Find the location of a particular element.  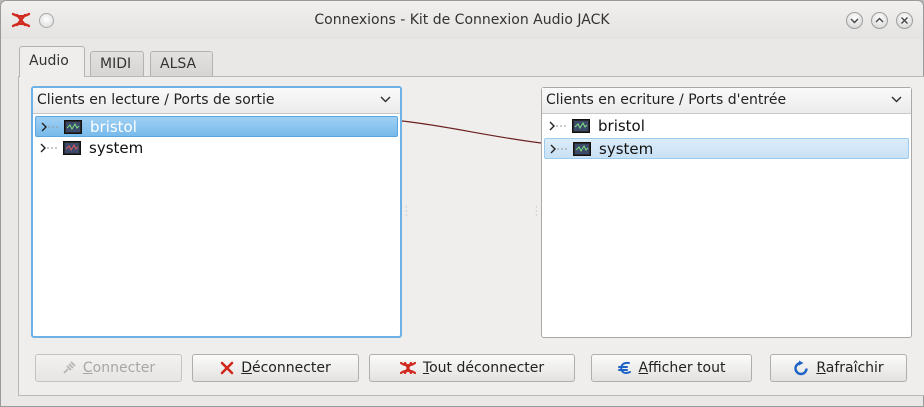

output-client-row-bristol: bristol is located at coordinates (216, 126).